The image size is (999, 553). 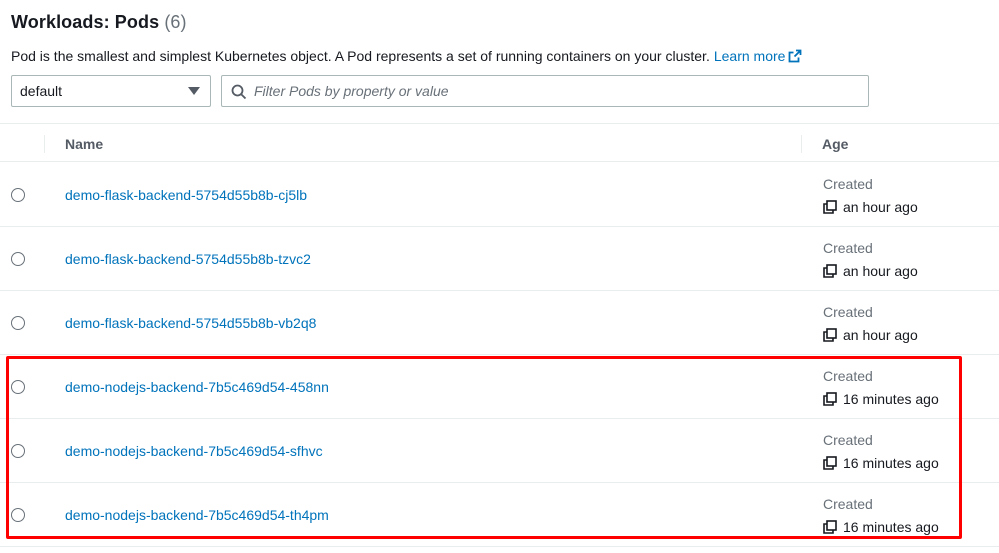 What do you see at coordinates (84, 144) in the screenshot?
I see `column-header-name: Name` at bounding box center [84, 144].